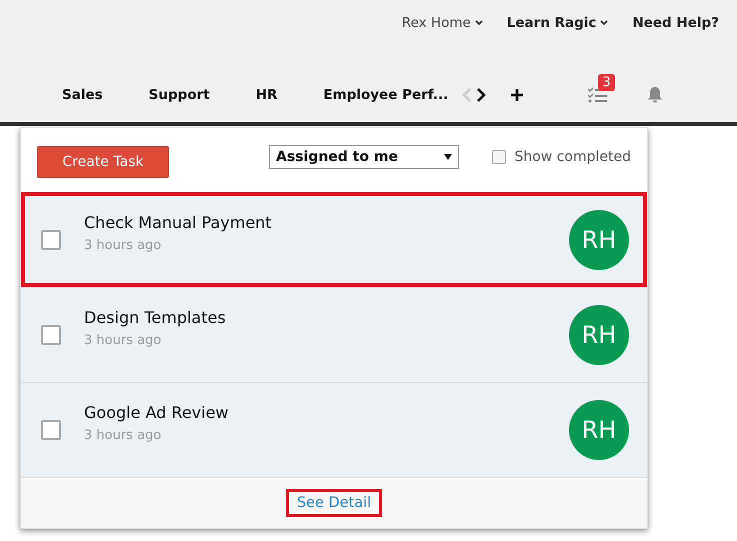 This screenshot has width=737, height=541. What do you see at coordinates (267, 94) in the screenshot?
I see `tab: HR` at bounding box center [267, 94].